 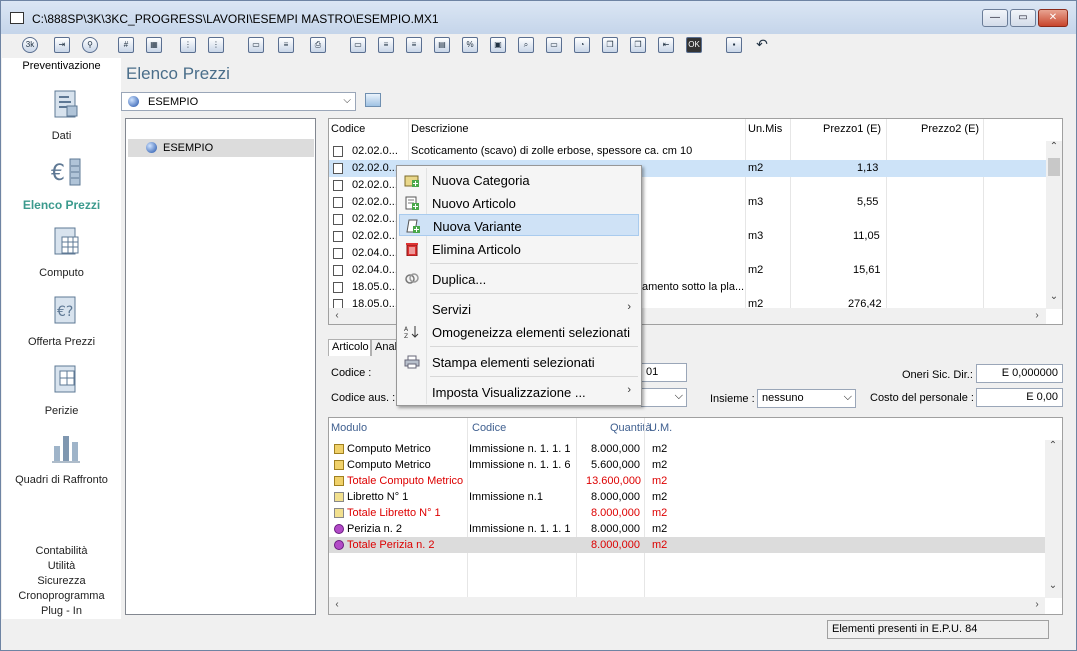 I want to click on menu-item-nuova-variante: Nuova Variante, so click(x=519, y=225).